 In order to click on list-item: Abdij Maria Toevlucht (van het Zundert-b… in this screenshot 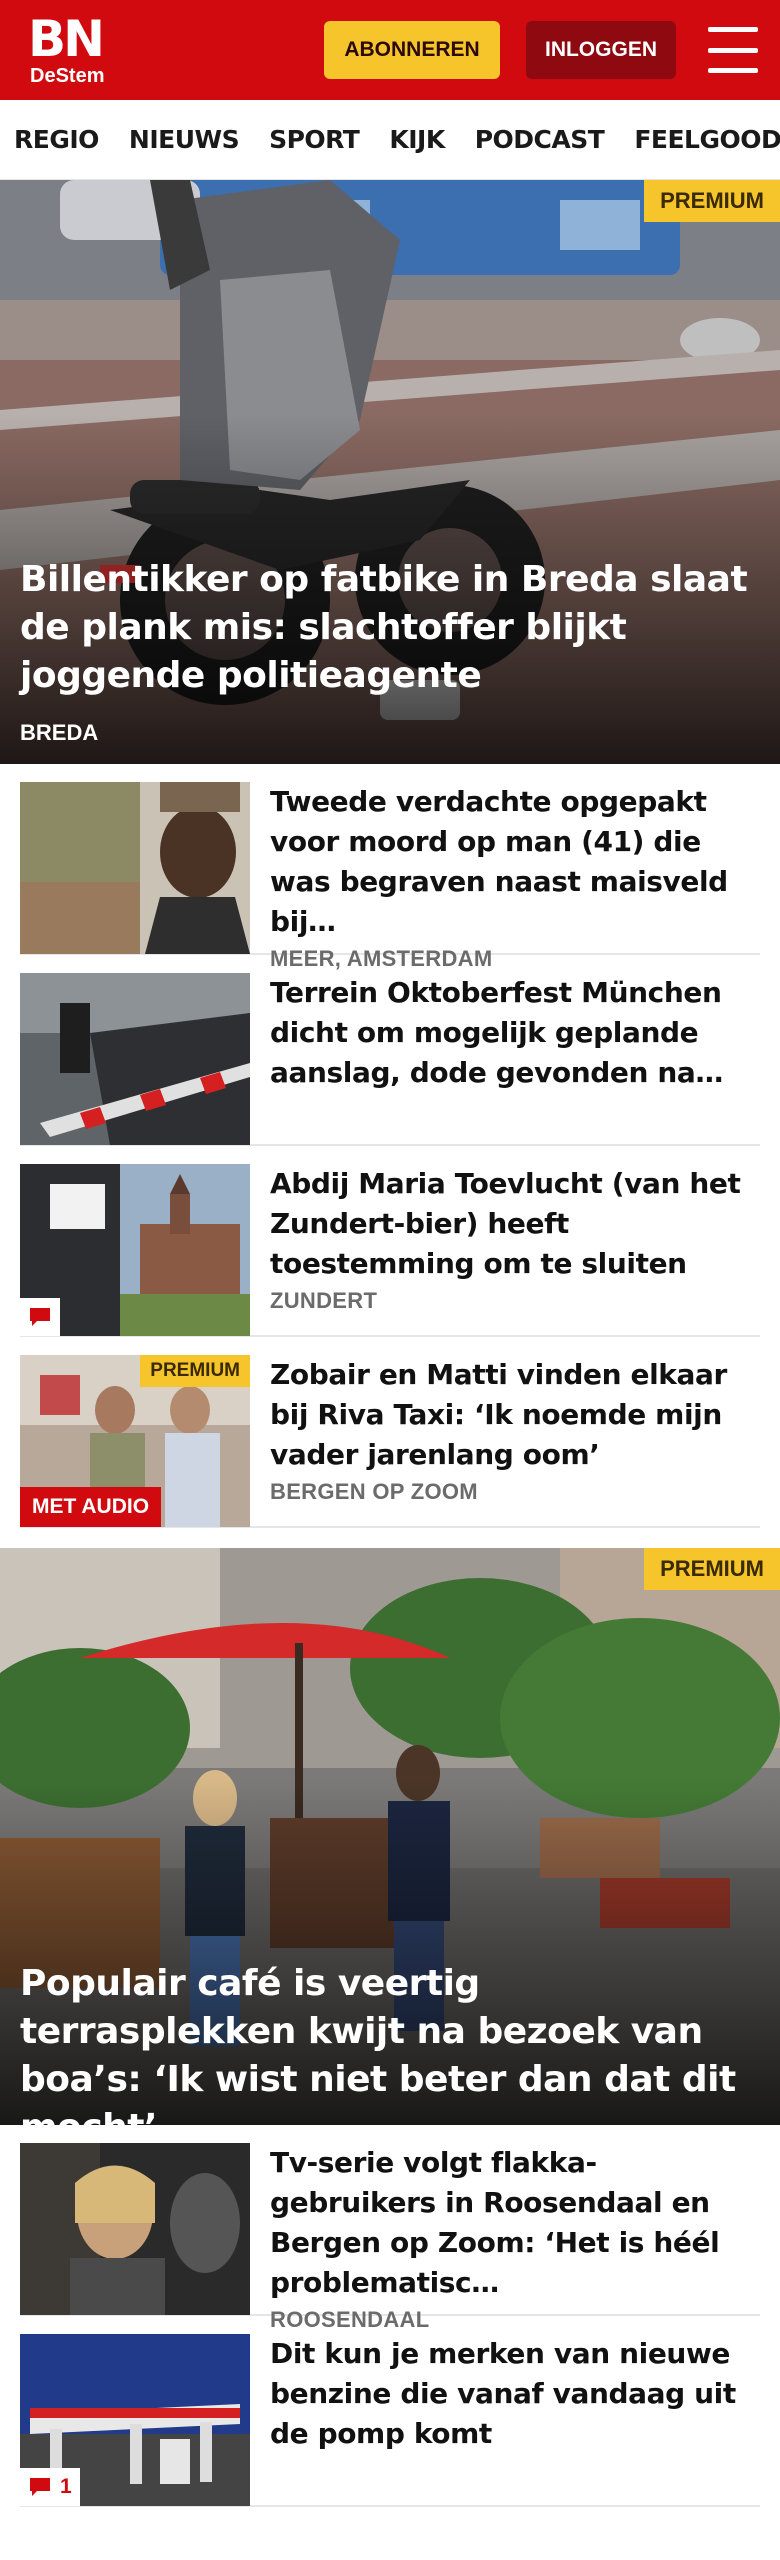, I will do `click(390, 1241)`.